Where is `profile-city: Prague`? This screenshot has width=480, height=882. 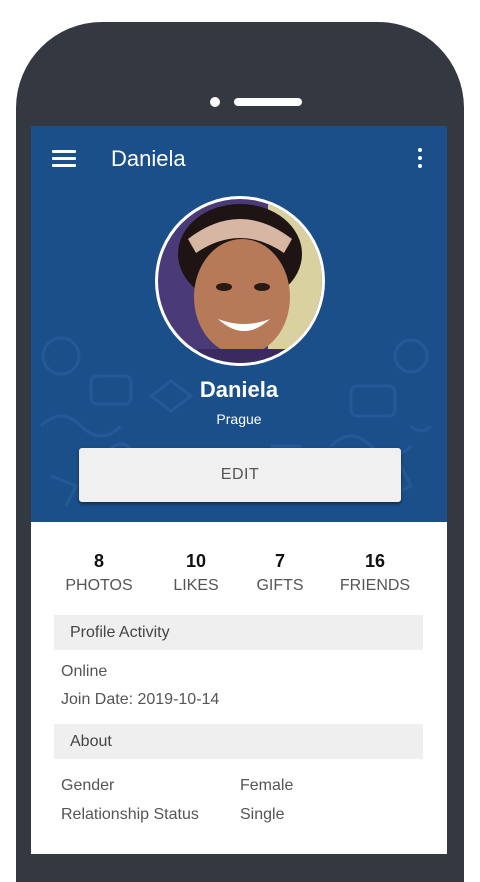
profile-city: Prague is located at coordinates (239, 419).